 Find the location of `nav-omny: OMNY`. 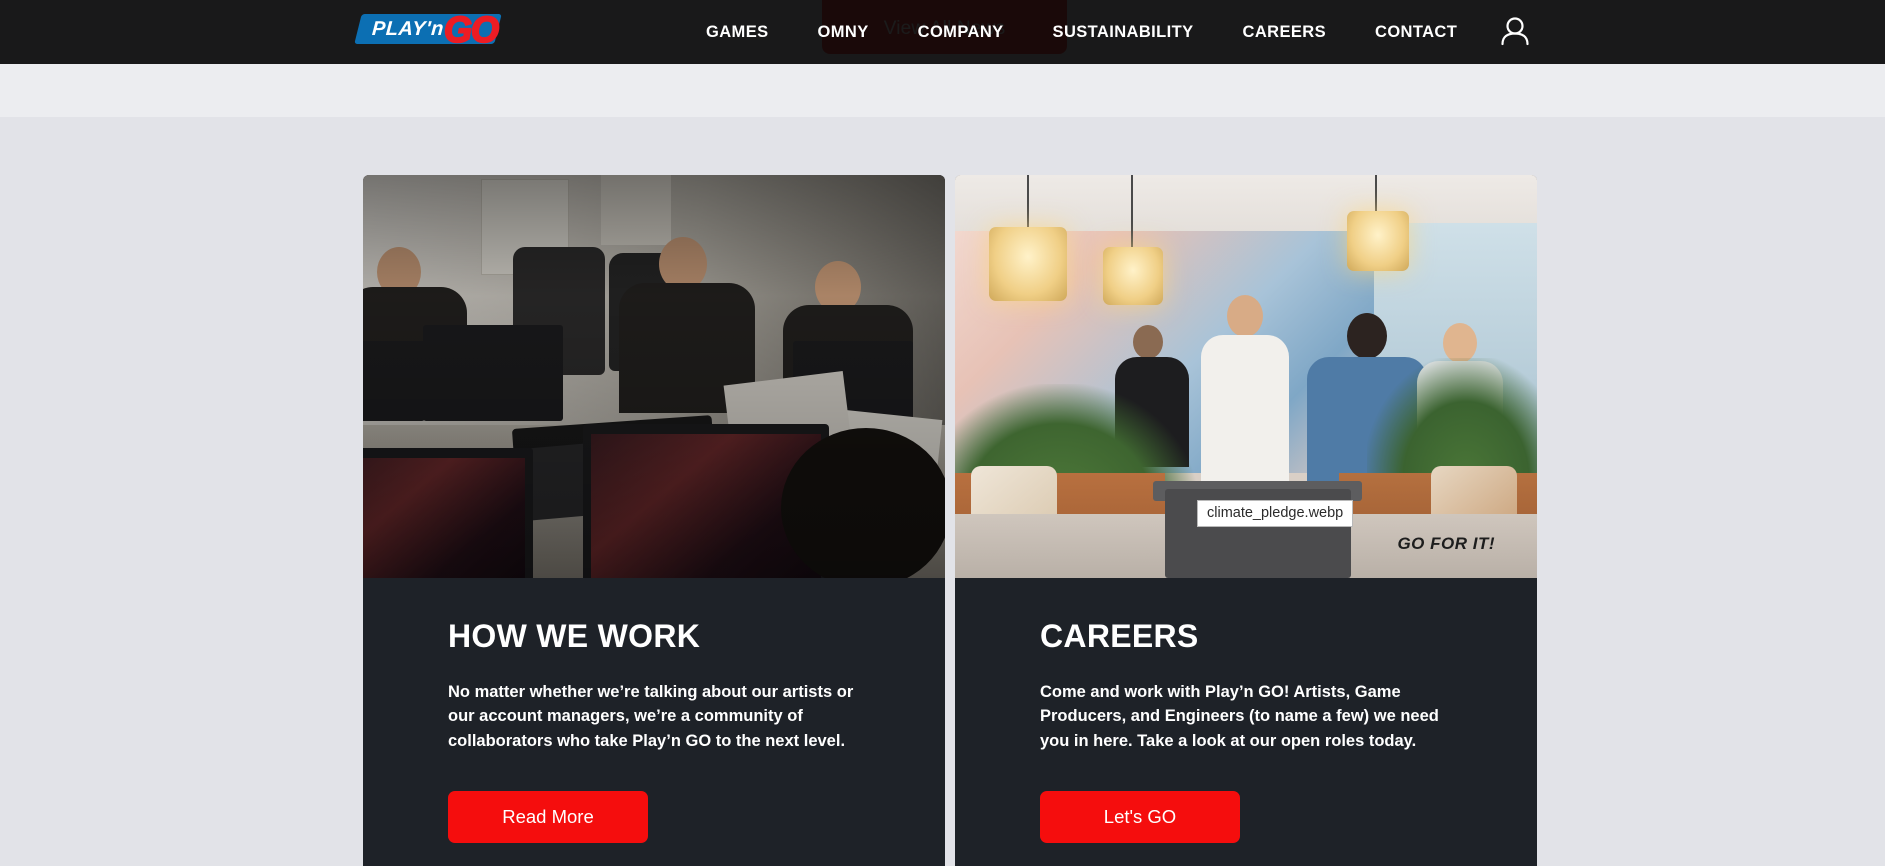

nav-omny: OMNY is located at coordinates (843, 32).